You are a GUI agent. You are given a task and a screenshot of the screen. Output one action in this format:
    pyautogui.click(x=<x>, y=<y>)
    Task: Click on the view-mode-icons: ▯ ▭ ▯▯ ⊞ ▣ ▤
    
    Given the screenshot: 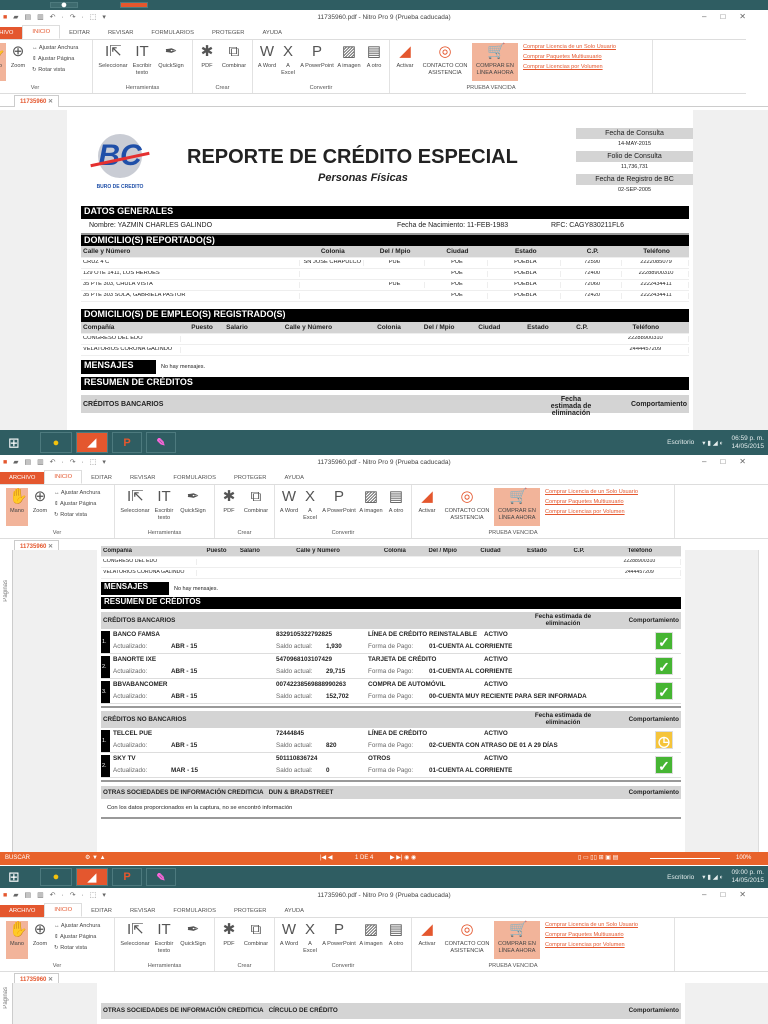 What is the action you would take?
    pyautogui.click(x=598, y=857)
    